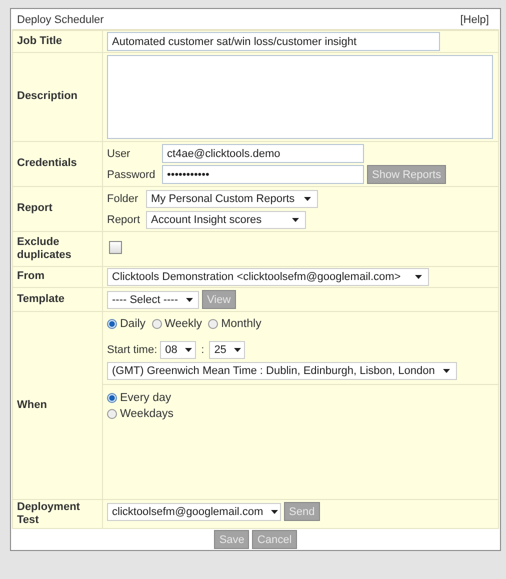 This screenshot has width=506, height=579. What do you see at coordinates (133, 324) in the screenshot?
I see `radio-label: Daily` at bounding box center [133, 324].